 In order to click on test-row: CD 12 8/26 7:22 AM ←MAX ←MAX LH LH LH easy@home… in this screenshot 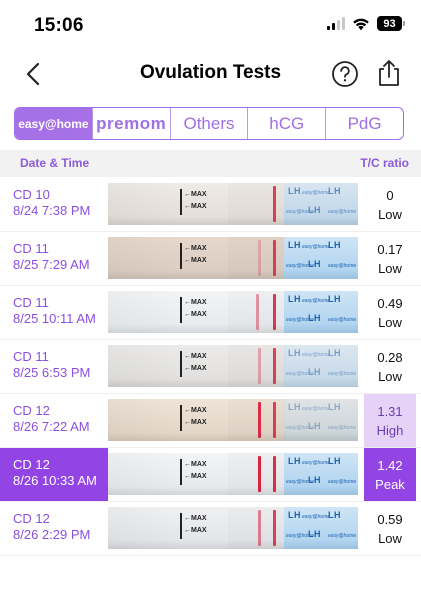, I will do `click(210, 421)`.